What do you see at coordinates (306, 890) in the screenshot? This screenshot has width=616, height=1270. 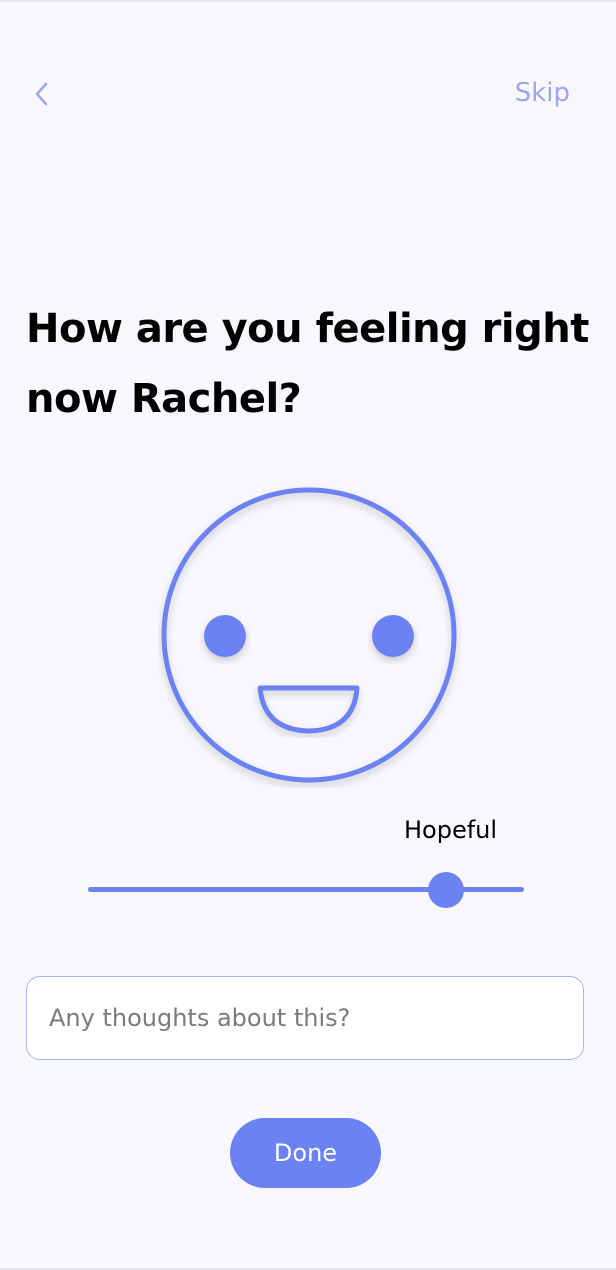 I see `mood-slider` at bounding box center [306, 890].